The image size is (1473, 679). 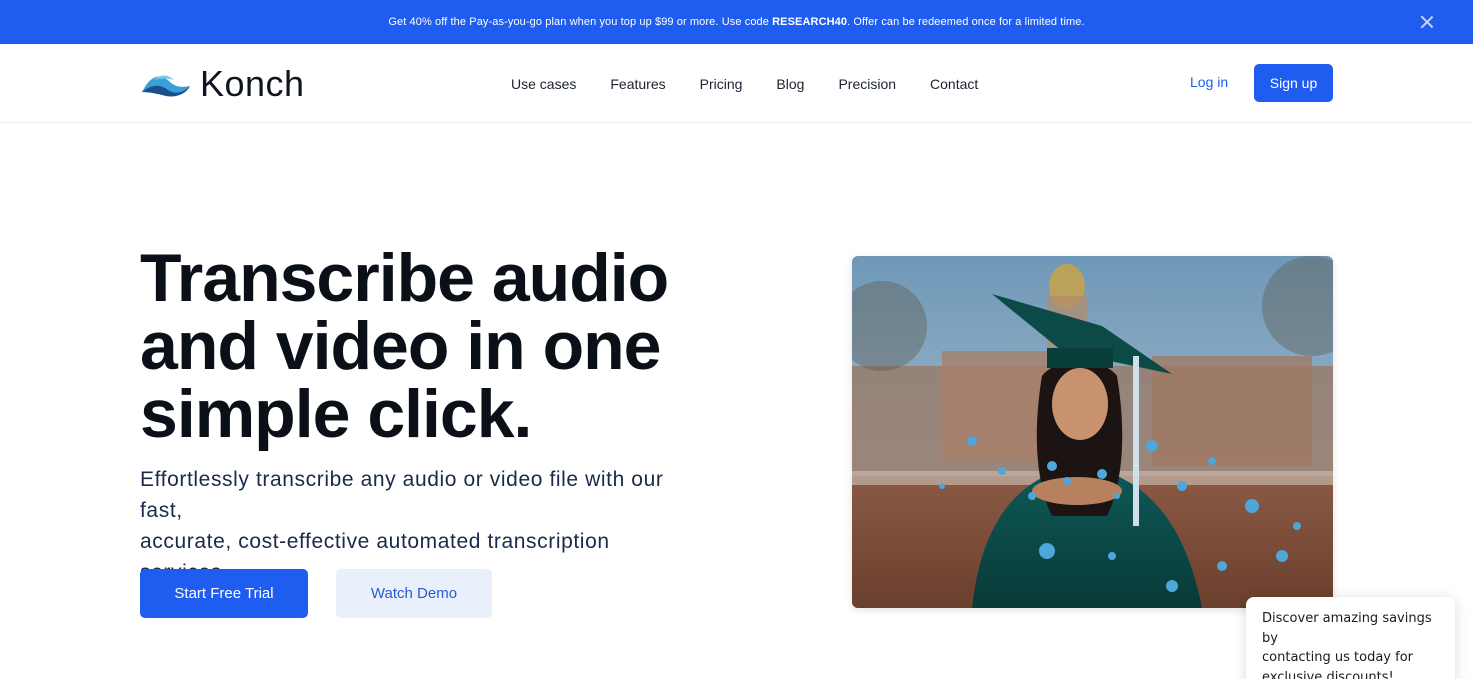 What do you see at coordinates (1347, 628) in the screenshot?
I see `chat-popup-line: Discover amazing savings by` at bounding box center [1347, 628].